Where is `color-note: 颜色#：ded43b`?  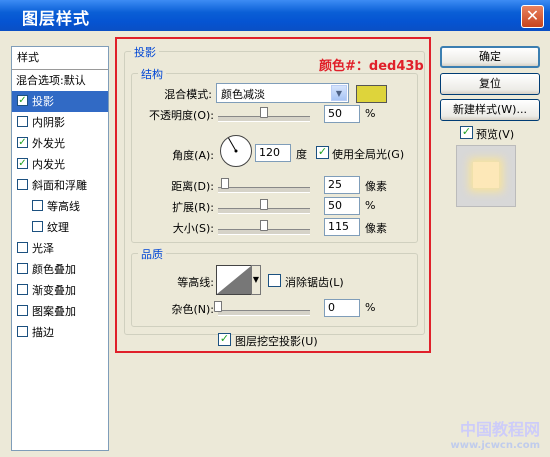
color-note: 颜色#：ded43b is located at coordinates (371, 66).